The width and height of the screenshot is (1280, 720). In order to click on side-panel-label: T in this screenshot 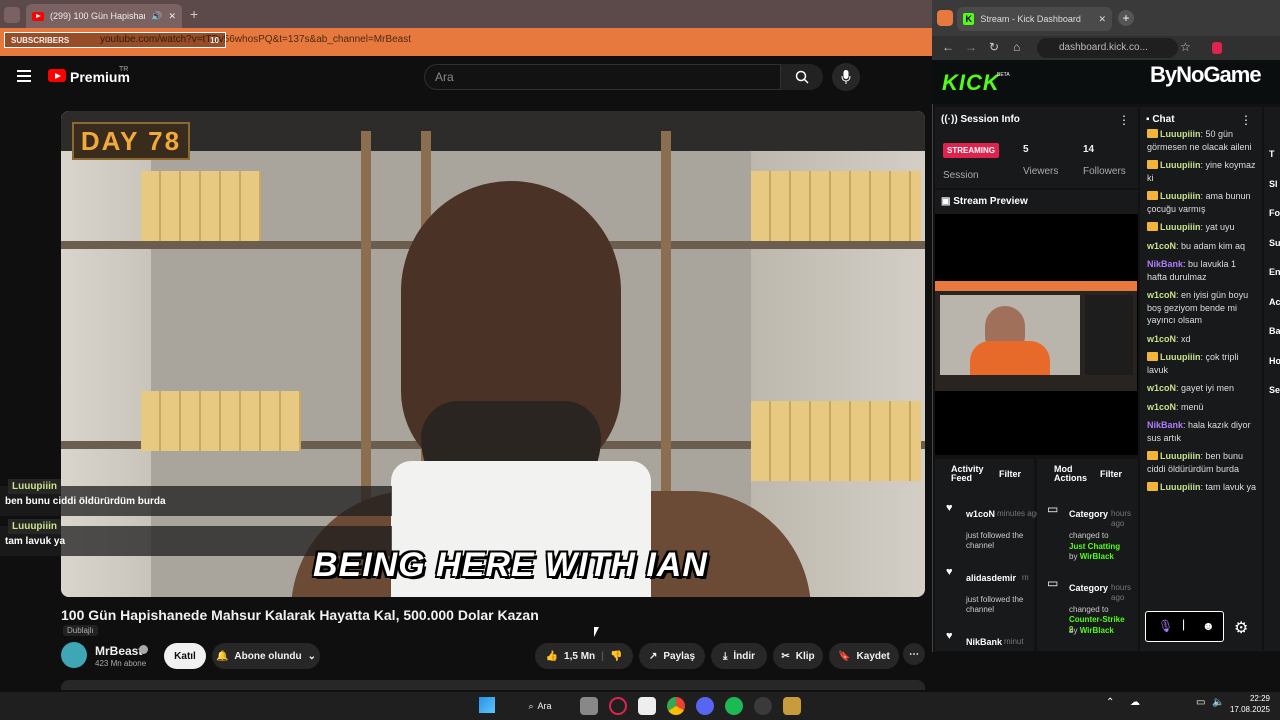, I will do `click(1274, 155)`.